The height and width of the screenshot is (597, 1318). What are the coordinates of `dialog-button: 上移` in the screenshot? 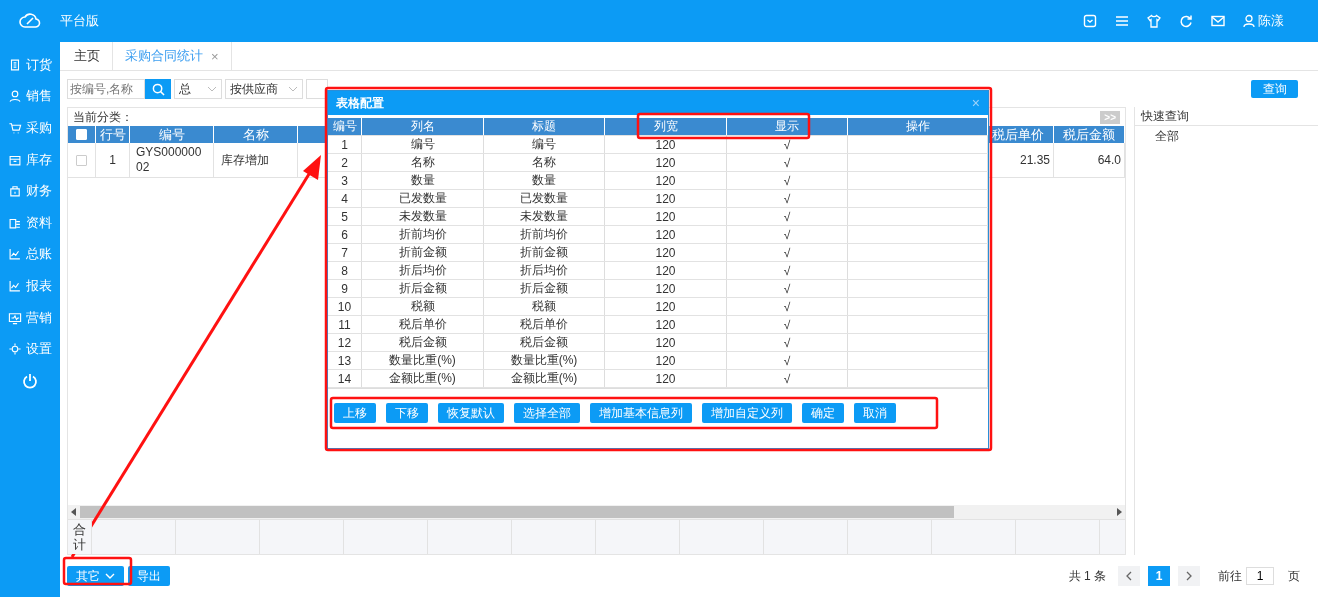 It's located at (355, 413).